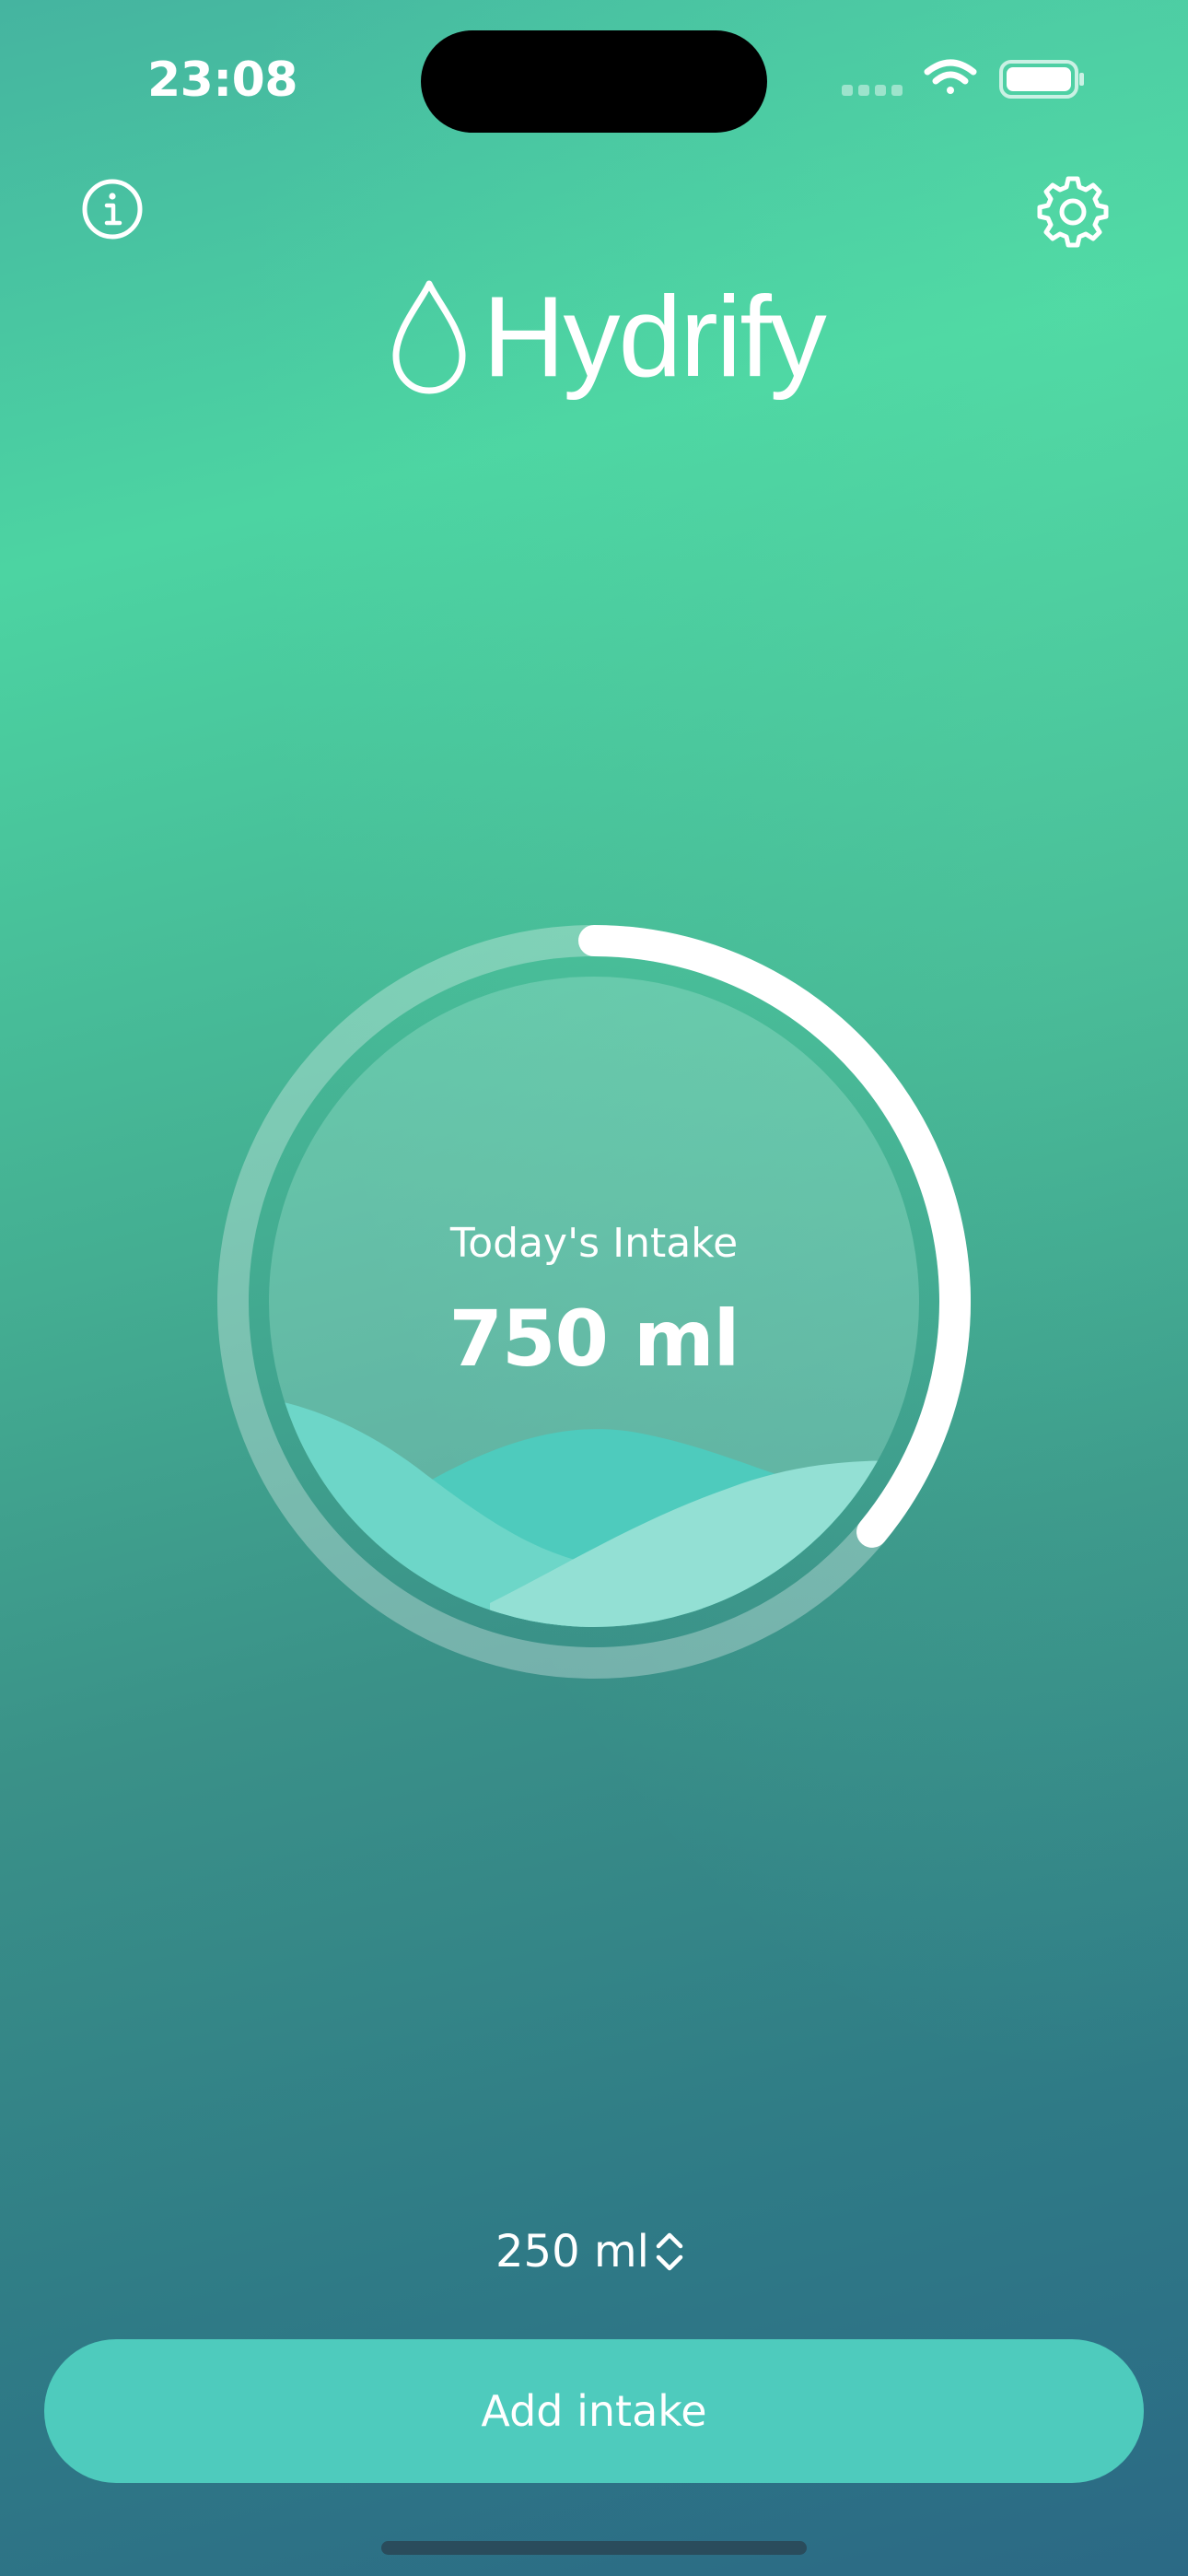 This screenshot has width=1188, height=2576. What do you see at coordinates (222, 80) in the screenshot?
I see `status-bar-time: 23:08` at bounding box center [222, 80].